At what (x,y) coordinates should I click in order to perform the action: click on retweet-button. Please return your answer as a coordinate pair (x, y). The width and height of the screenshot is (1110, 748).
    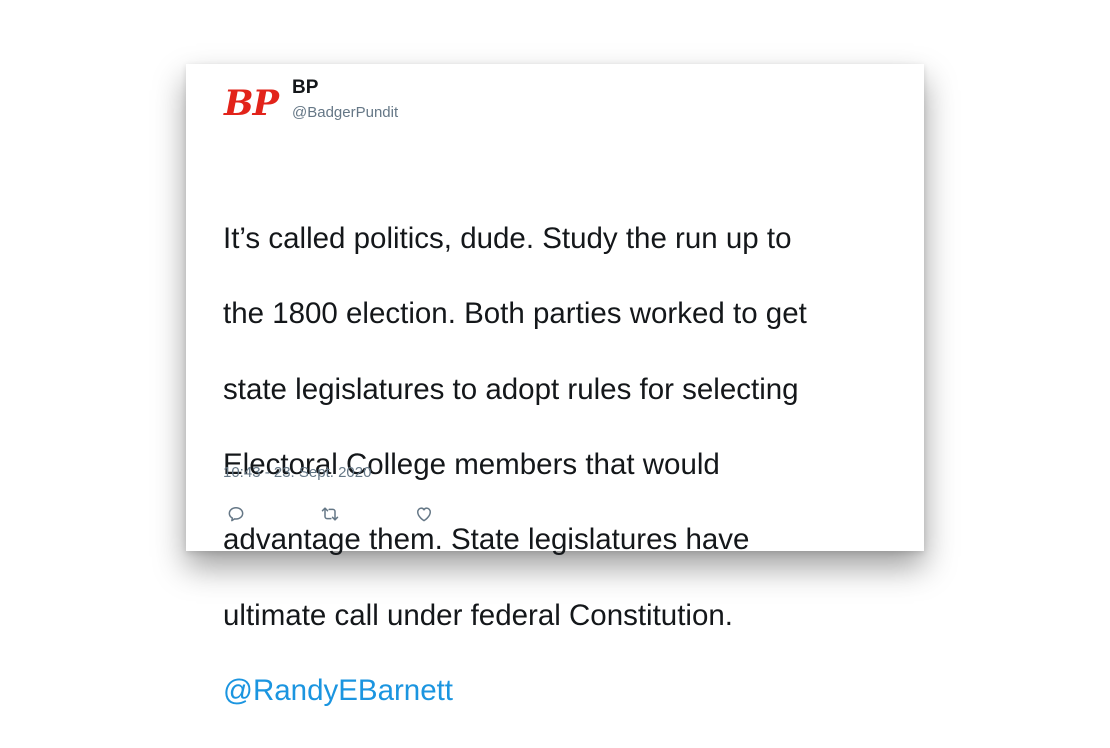
    Looking at the image, I should click on (330, 514).